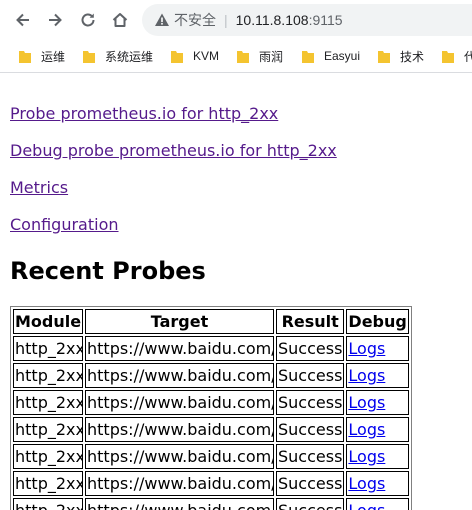  I want to click on back-arrow-icon, so click(22, 20).